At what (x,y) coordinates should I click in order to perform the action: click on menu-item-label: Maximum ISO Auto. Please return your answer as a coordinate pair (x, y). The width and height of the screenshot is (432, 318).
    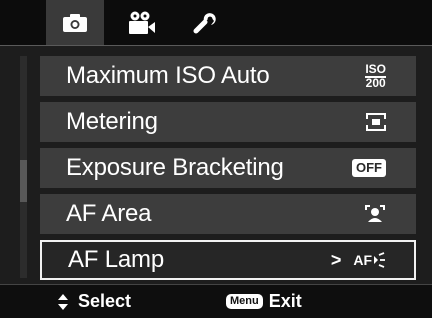
    Looking at the image, I should click on (168, 75).